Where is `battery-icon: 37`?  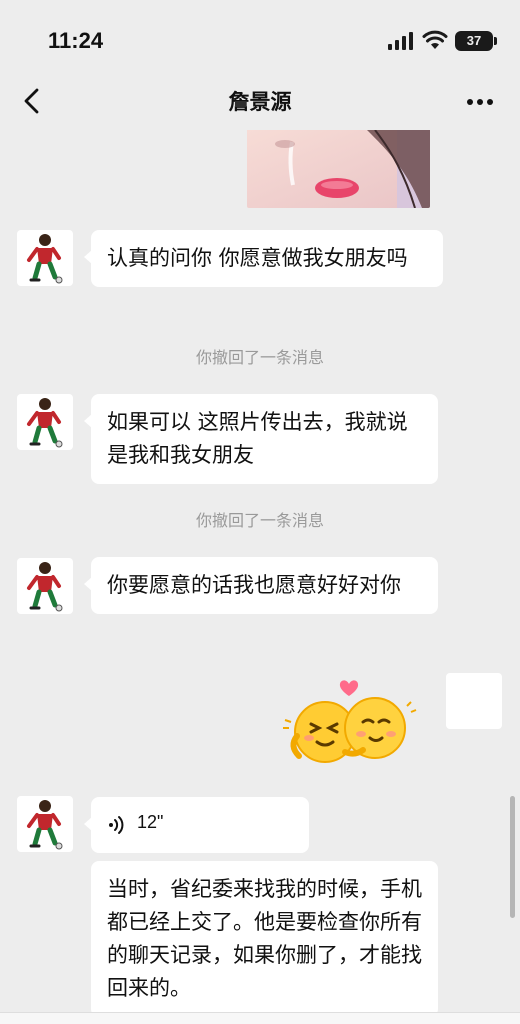
battery-icon: 37 is located at coordinates (476, 41).